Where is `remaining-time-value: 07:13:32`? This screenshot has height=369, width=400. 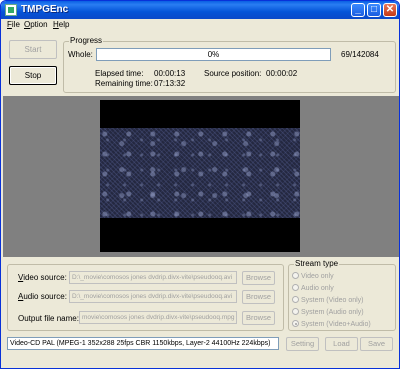 remaining-time-value: 07:13:32 is located at coordinates (170, 83).